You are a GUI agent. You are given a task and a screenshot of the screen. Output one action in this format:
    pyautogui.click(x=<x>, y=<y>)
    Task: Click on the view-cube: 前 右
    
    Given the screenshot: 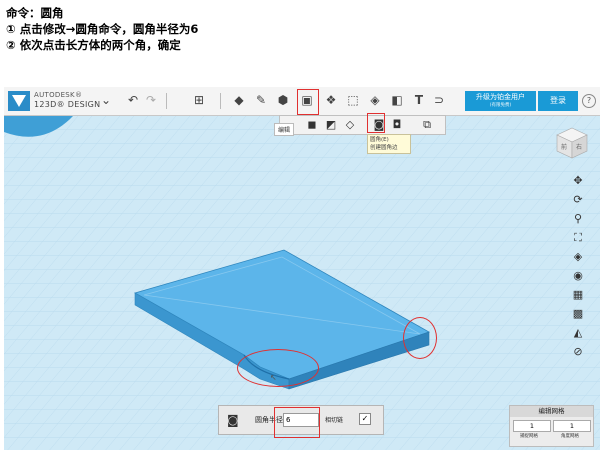 What is the action you would take?
    pyautogui.click(x=572, y=143)
    